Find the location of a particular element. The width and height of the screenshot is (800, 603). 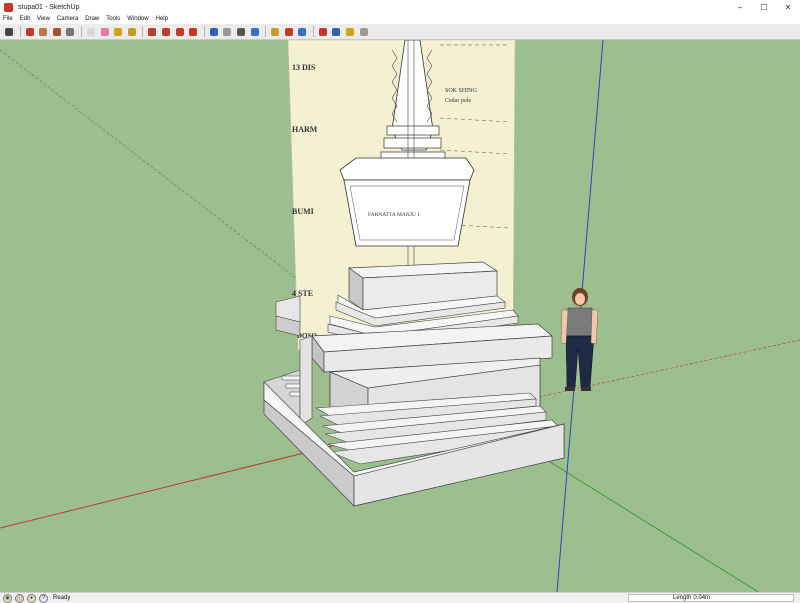

drawing-label: BUMI is located at coordinates (303, 211).